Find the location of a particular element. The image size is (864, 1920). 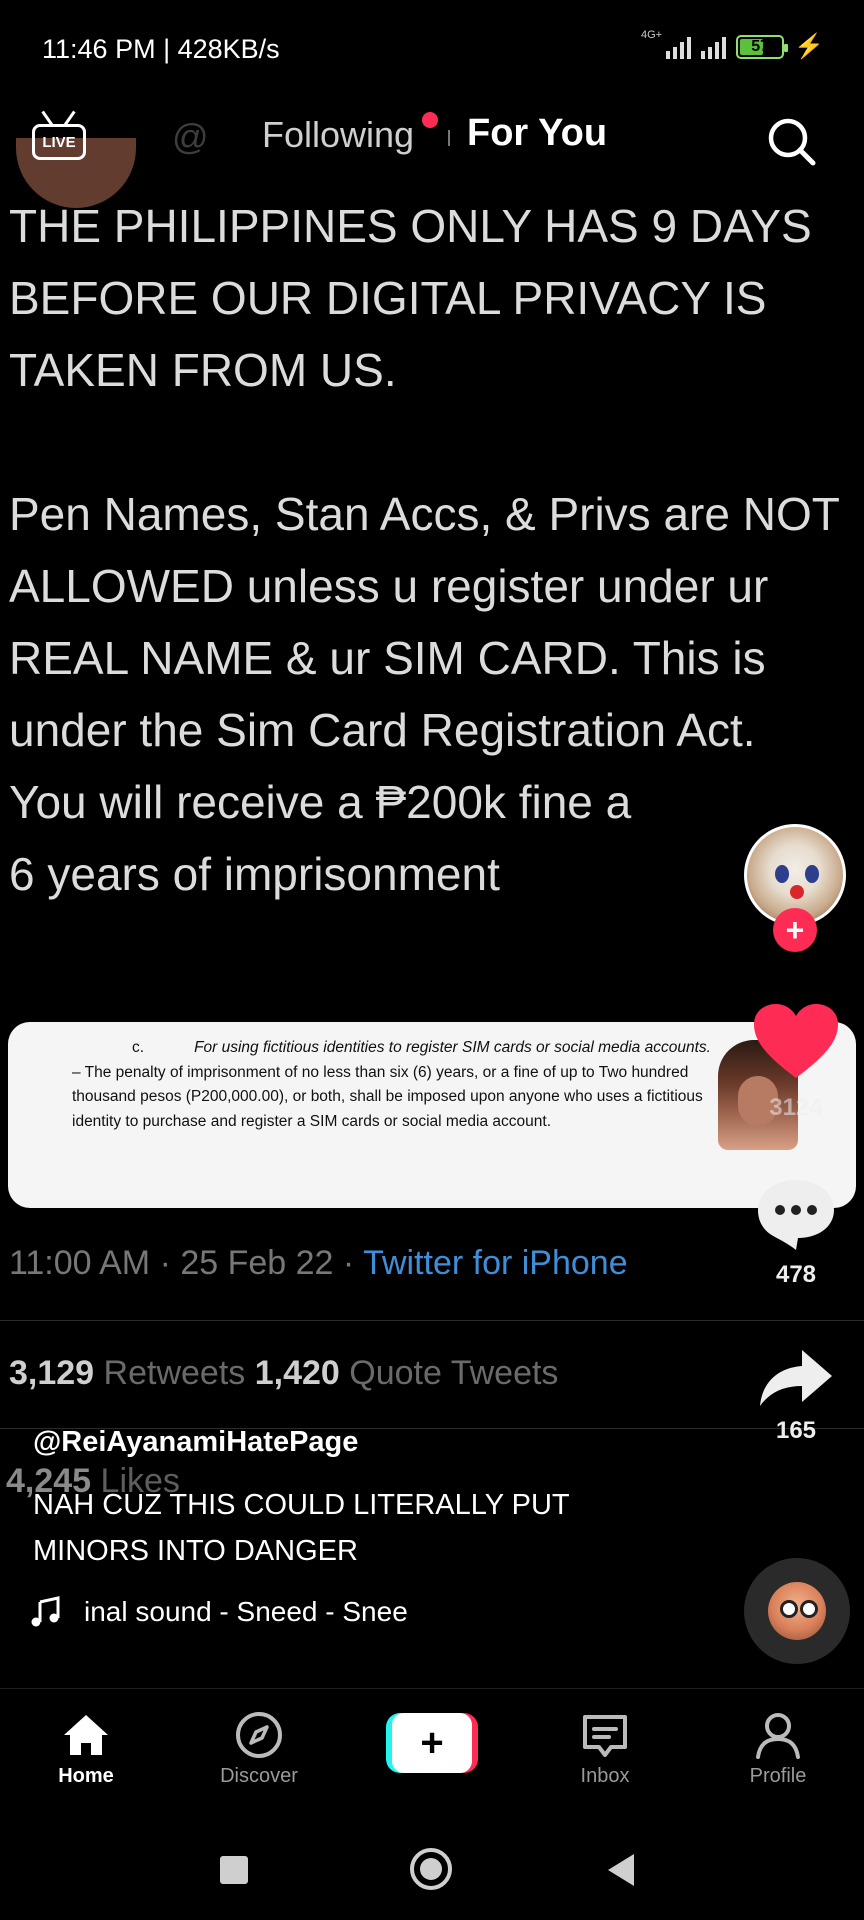

sound-disc is located at coordinates (797, 1611).